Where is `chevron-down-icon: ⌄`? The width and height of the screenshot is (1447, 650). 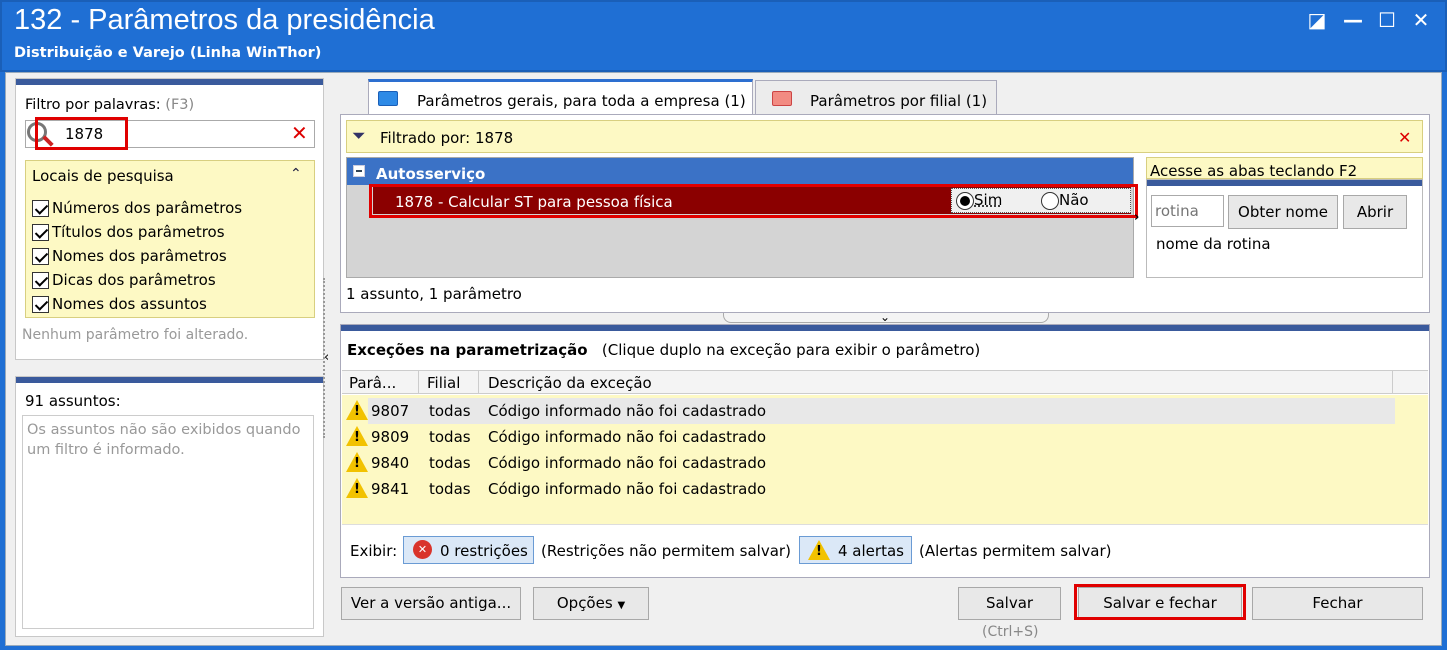
chevron-down-icon: ⌄ is located at coordinates (885, 317).